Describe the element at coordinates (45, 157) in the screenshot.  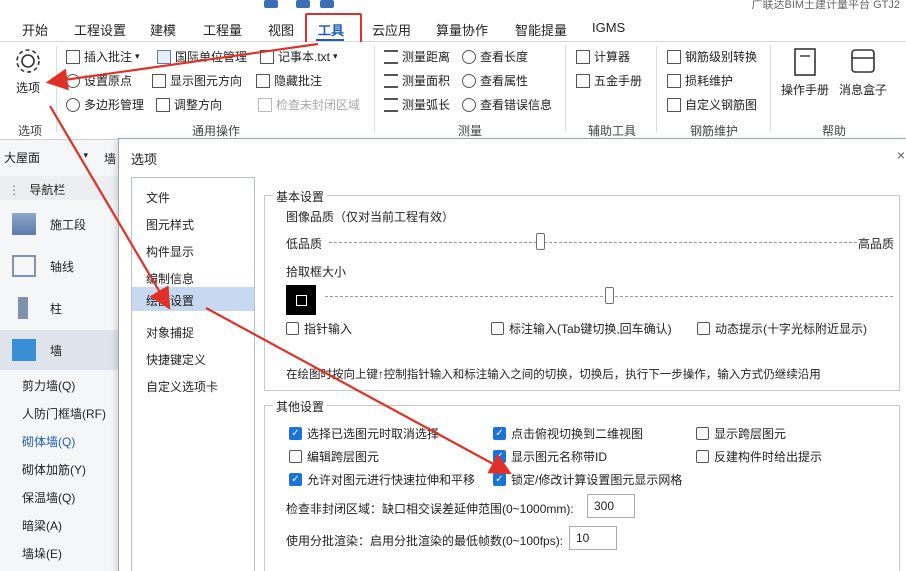
I see `floor-select: 大屋面 ▾` at that location.